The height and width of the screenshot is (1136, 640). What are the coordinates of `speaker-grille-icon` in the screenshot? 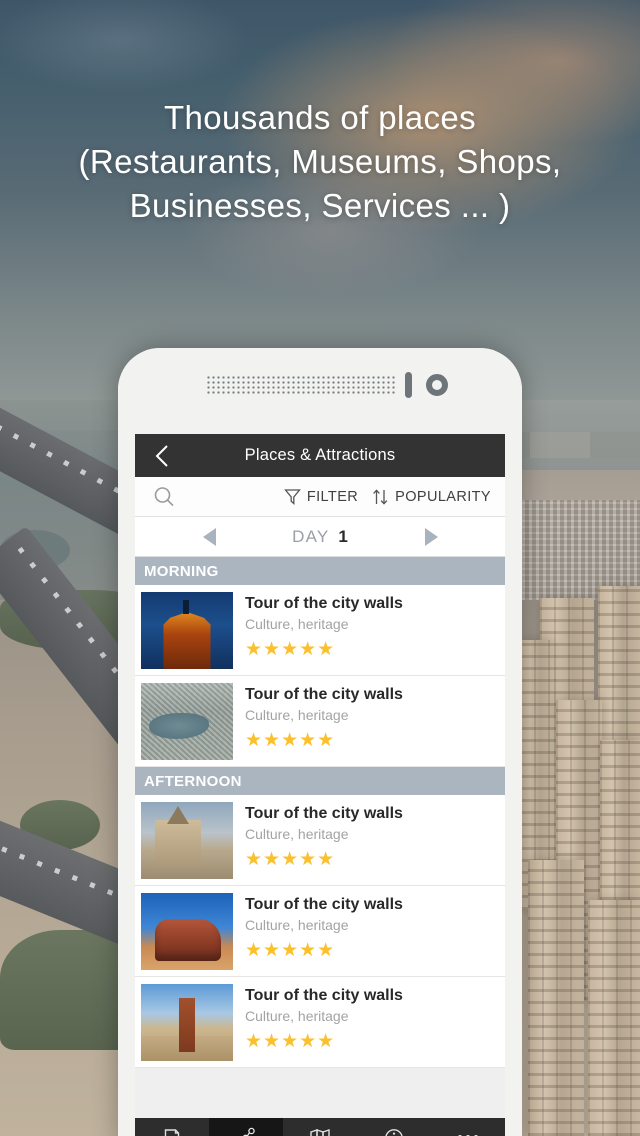 It's located at (301, 385).